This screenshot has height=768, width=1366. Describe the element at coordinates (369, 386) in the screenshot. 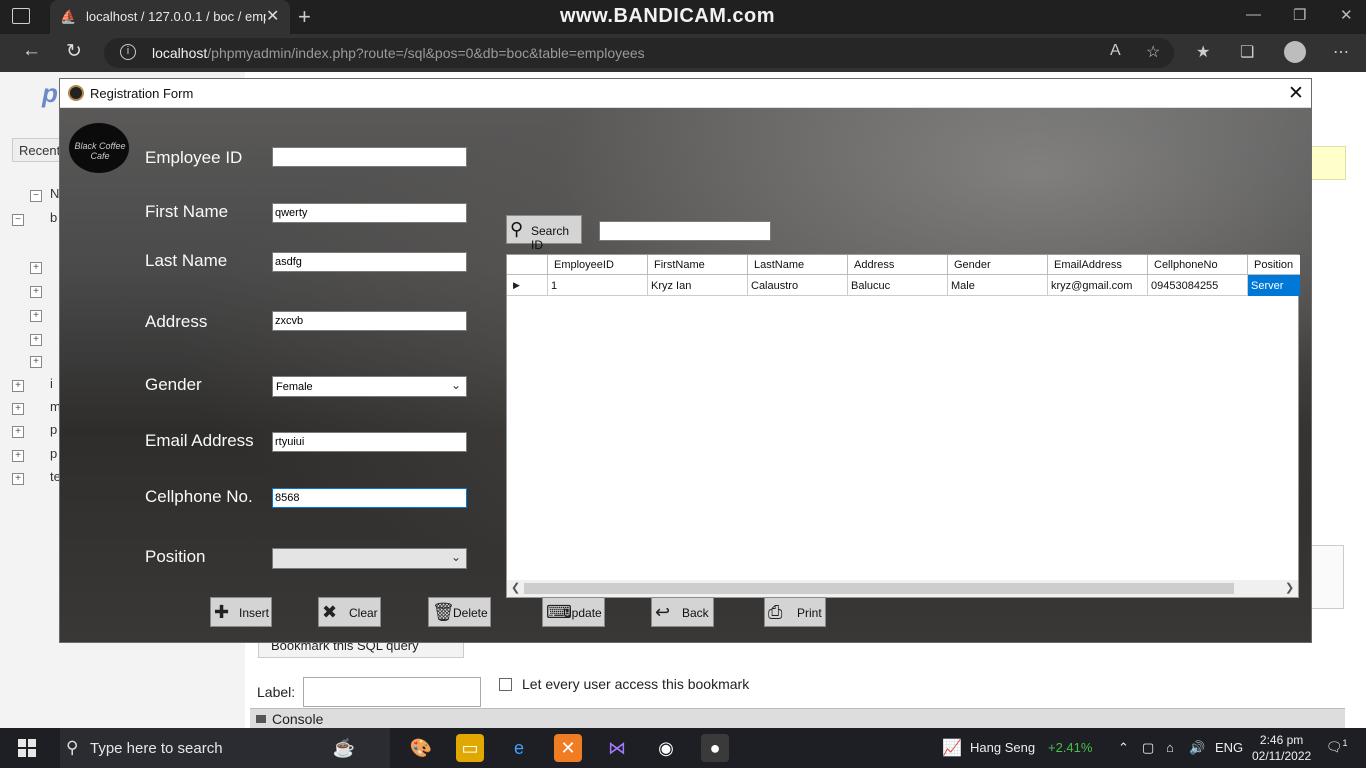

I see `gender-select: Female ⌄` at that location.